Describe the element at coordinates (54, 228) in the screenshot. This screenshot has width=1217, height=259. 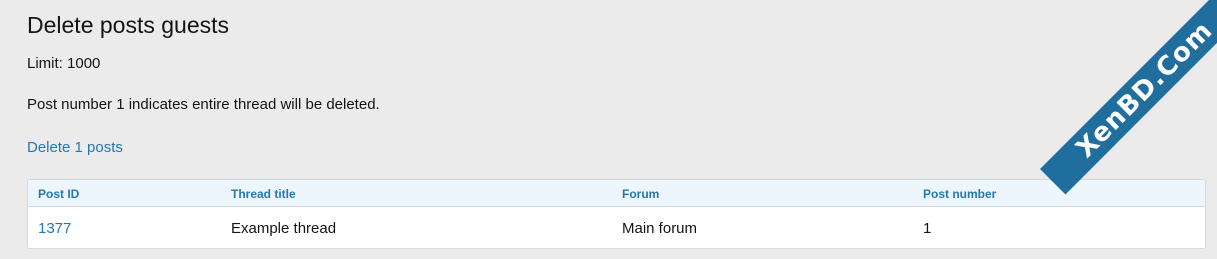
I see `post-id-link: 1377` at that location.